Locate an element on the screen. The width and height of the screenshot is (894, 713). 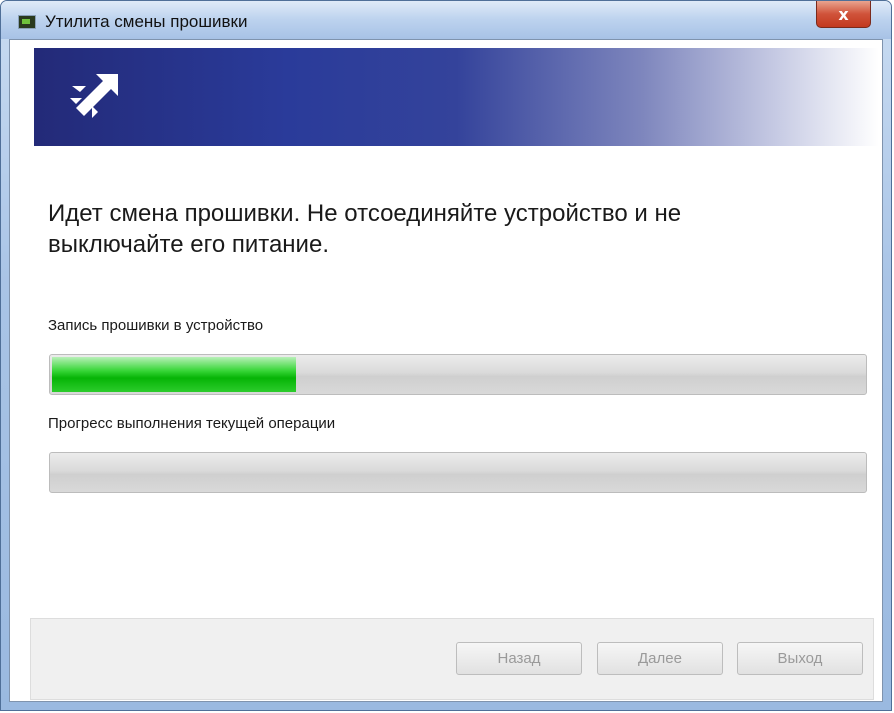
close-button: x is located at coordinates (843, 14).